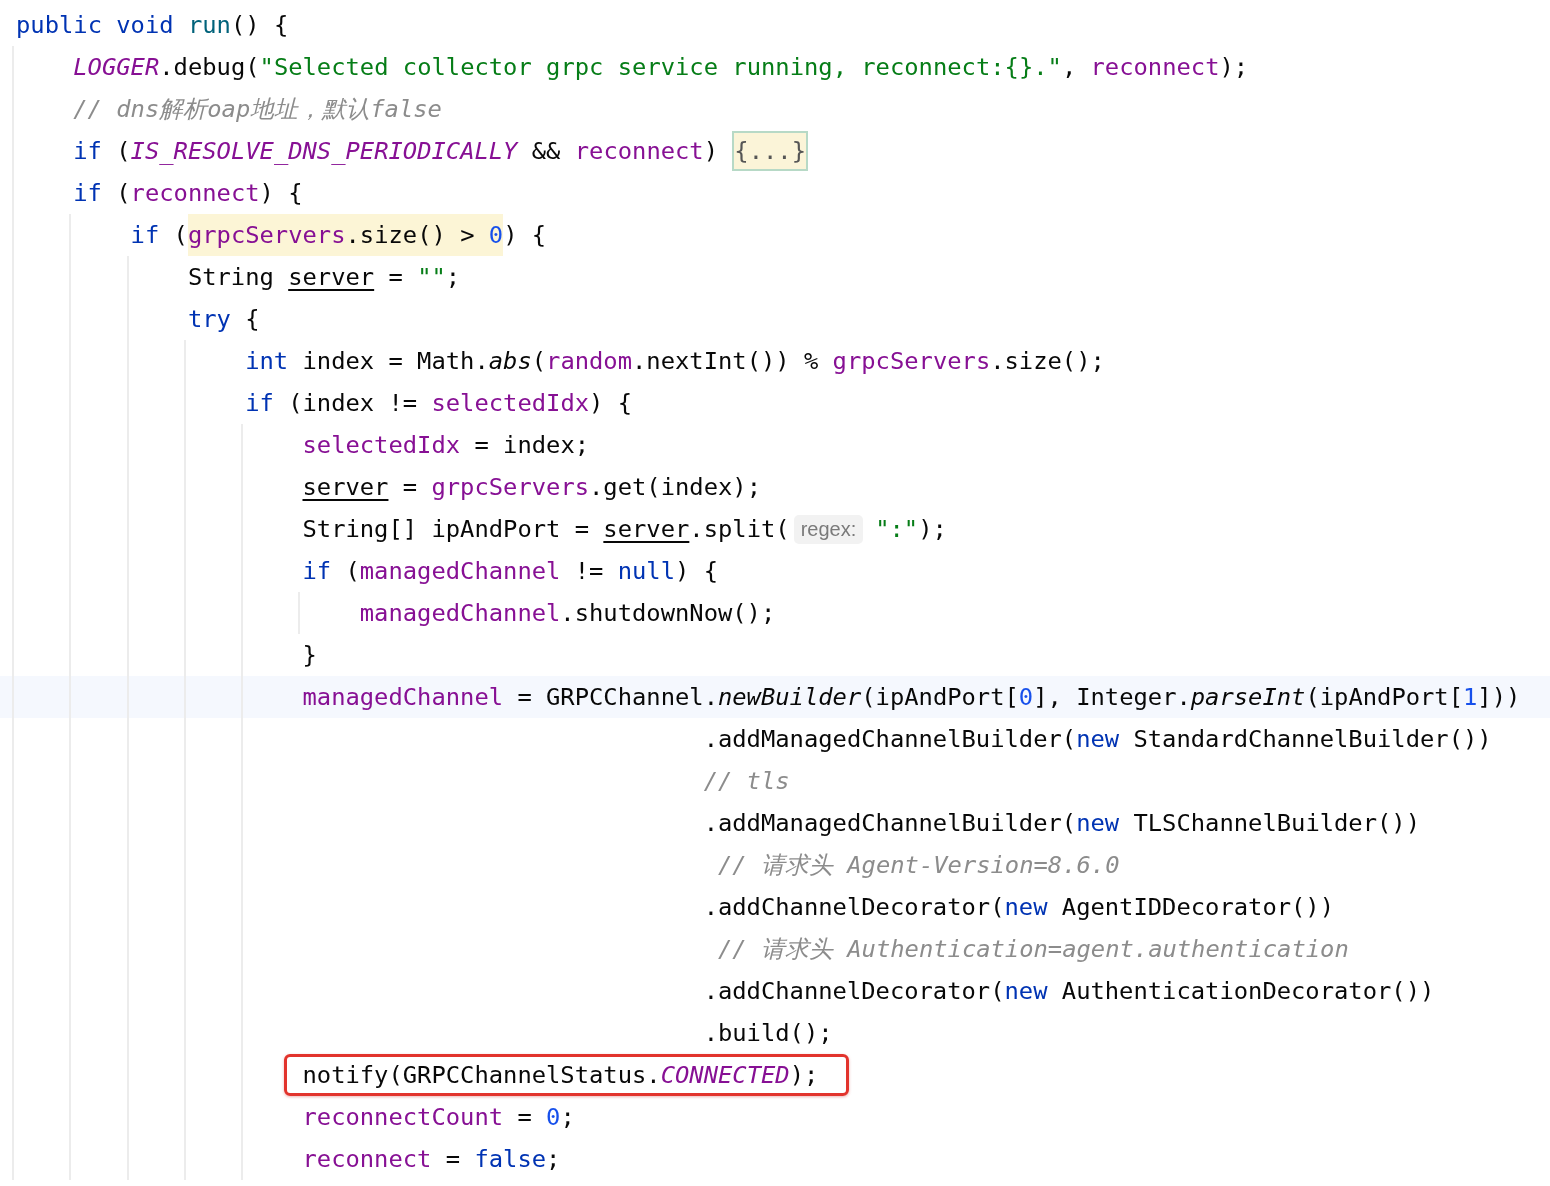 Image resolution: width=1550 pixels, height=1186 pixels. I want to click on code-line: notify(GRPCChannelStatus.CONNECTED);, so click(560, 1075).